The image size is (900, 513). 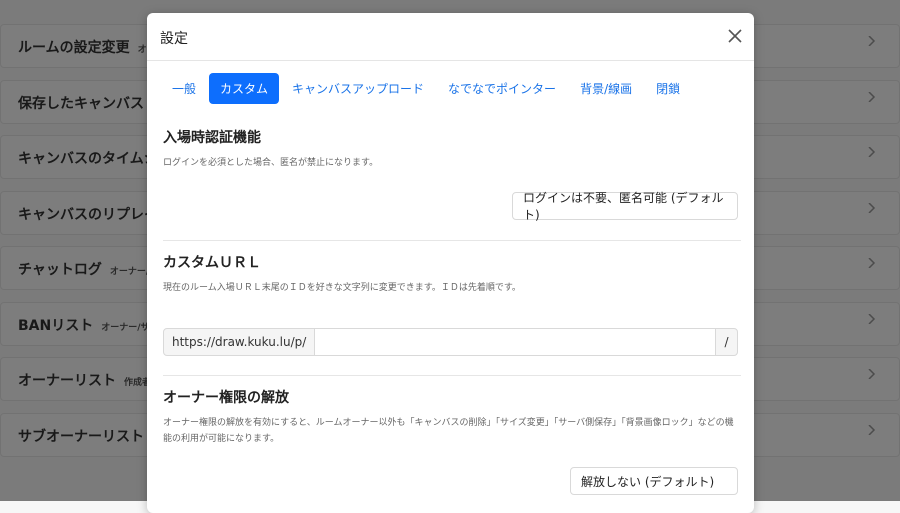 What do you see at coordinates (515, 342) in the screenshot?
I see `custom-url-input` at bounding box center [515, 342].